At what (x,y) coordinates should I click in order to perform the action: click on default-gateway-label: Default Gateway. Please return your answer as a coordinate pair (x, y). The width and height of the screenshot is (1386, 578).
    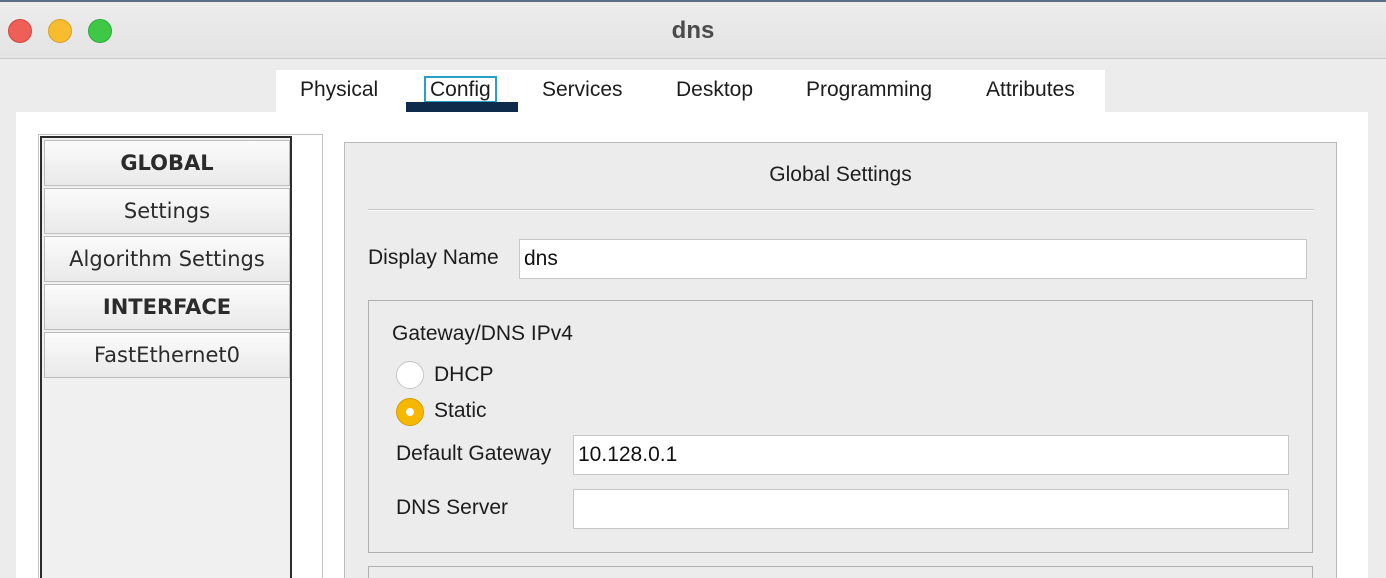
    Looking at the image, I should click on (474, 453).